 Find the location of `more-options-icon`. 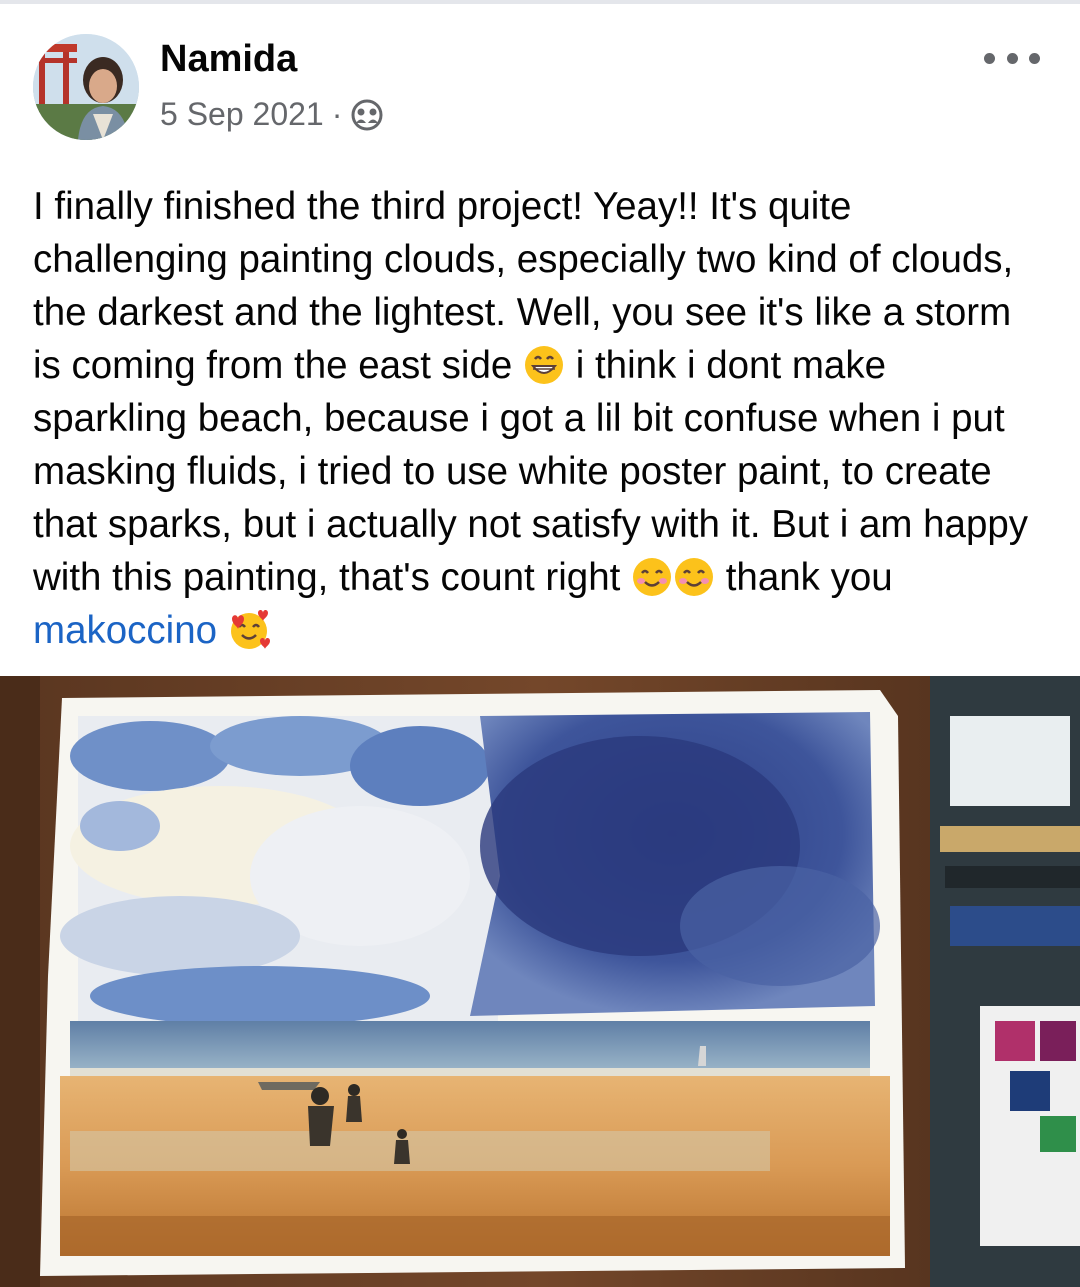

more-options-icon is located at coordinates (1012, 58).